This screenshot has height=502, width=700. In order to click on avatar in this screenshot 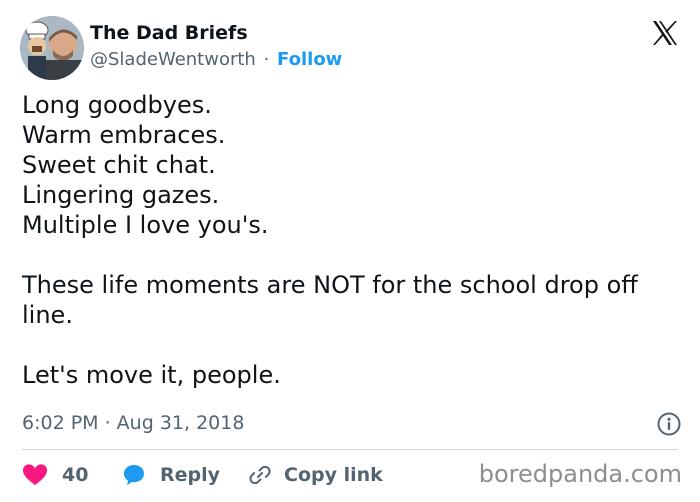, I will do `click(52, 48)`.